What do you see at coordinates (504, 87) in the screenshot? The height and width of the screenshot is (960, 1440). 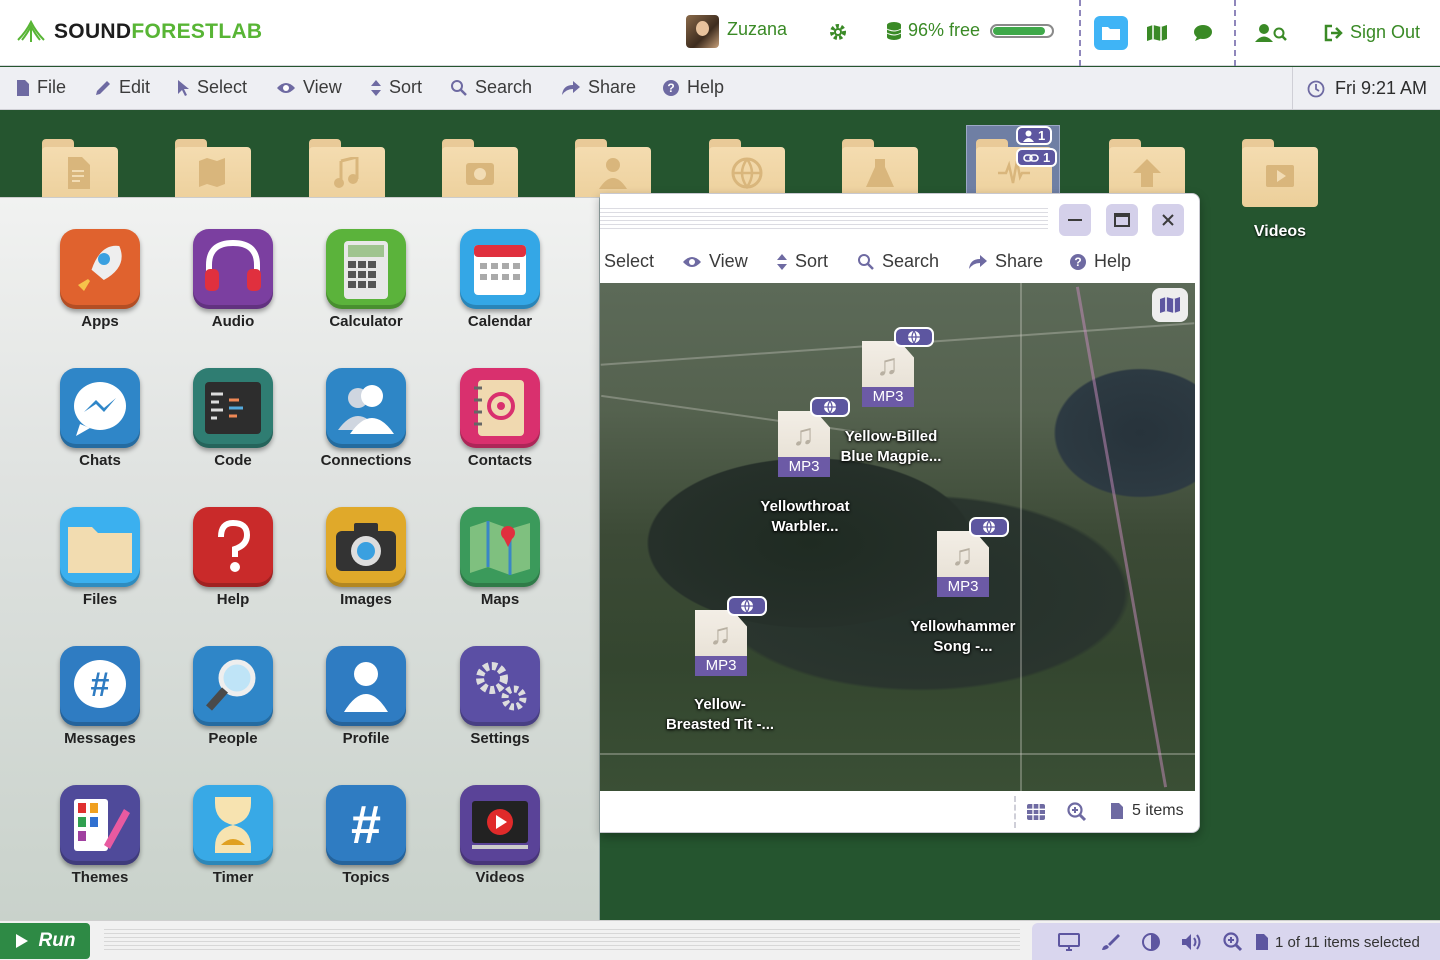 I see `menu-search-label: Search` at bounding box center [504, 87].